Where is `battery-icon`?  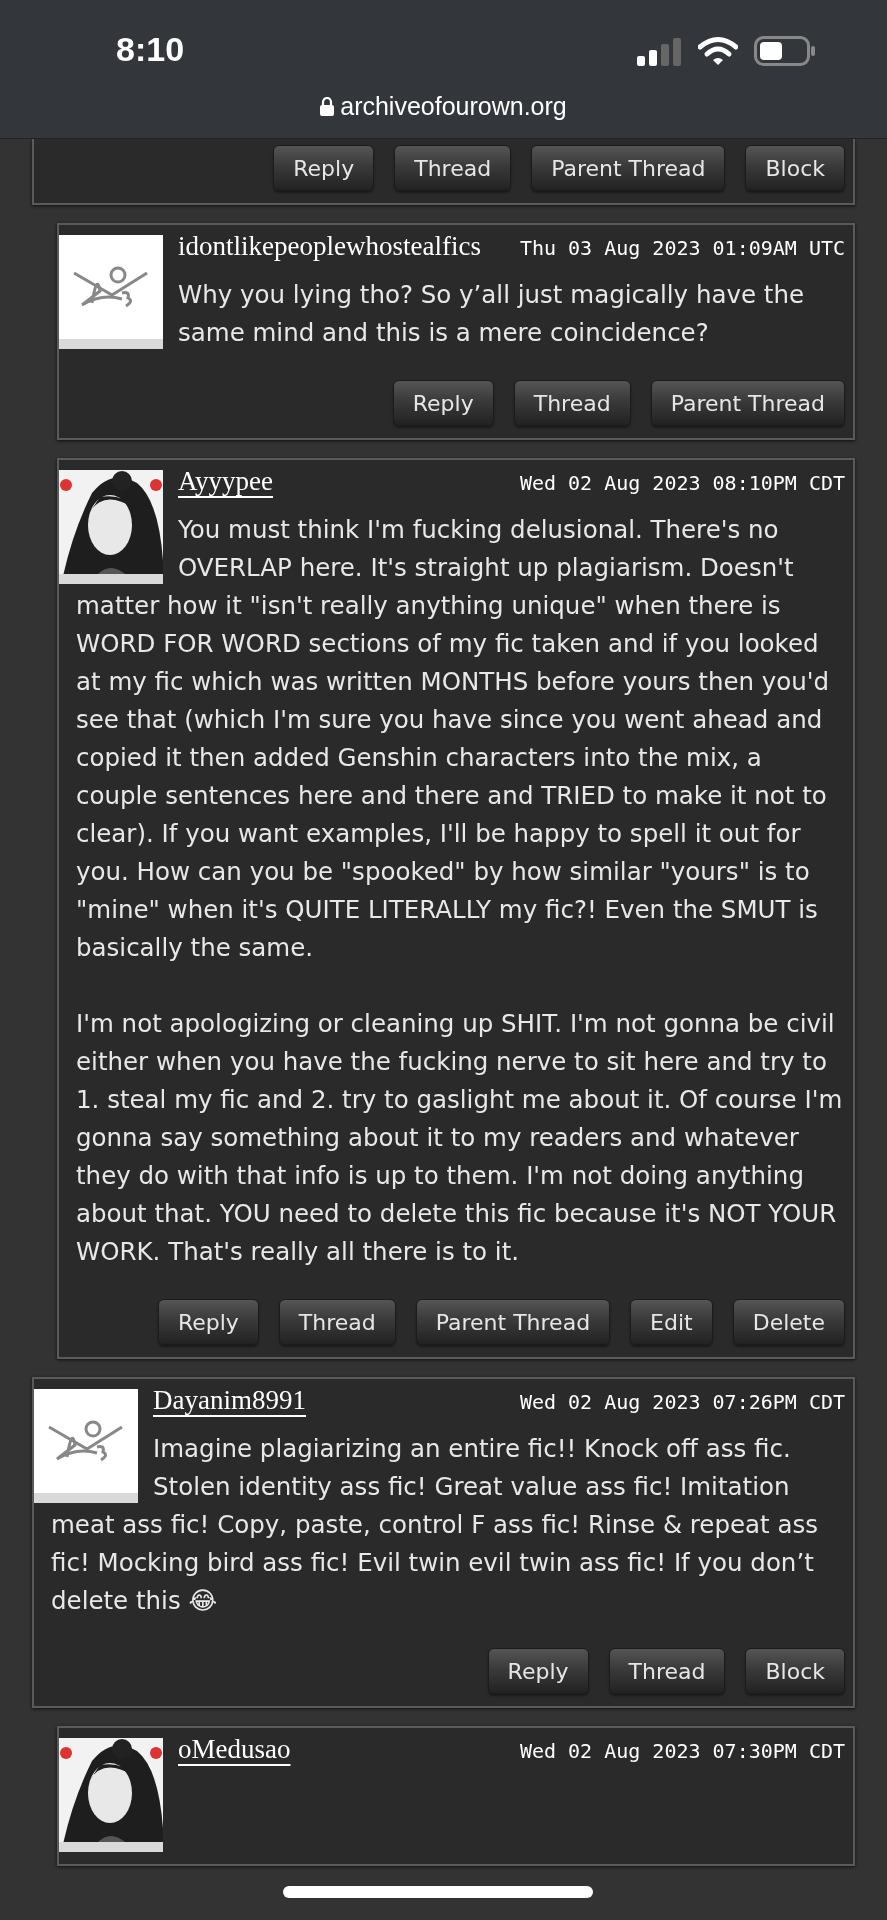
battery-icon is located at coordinates (785, 51).